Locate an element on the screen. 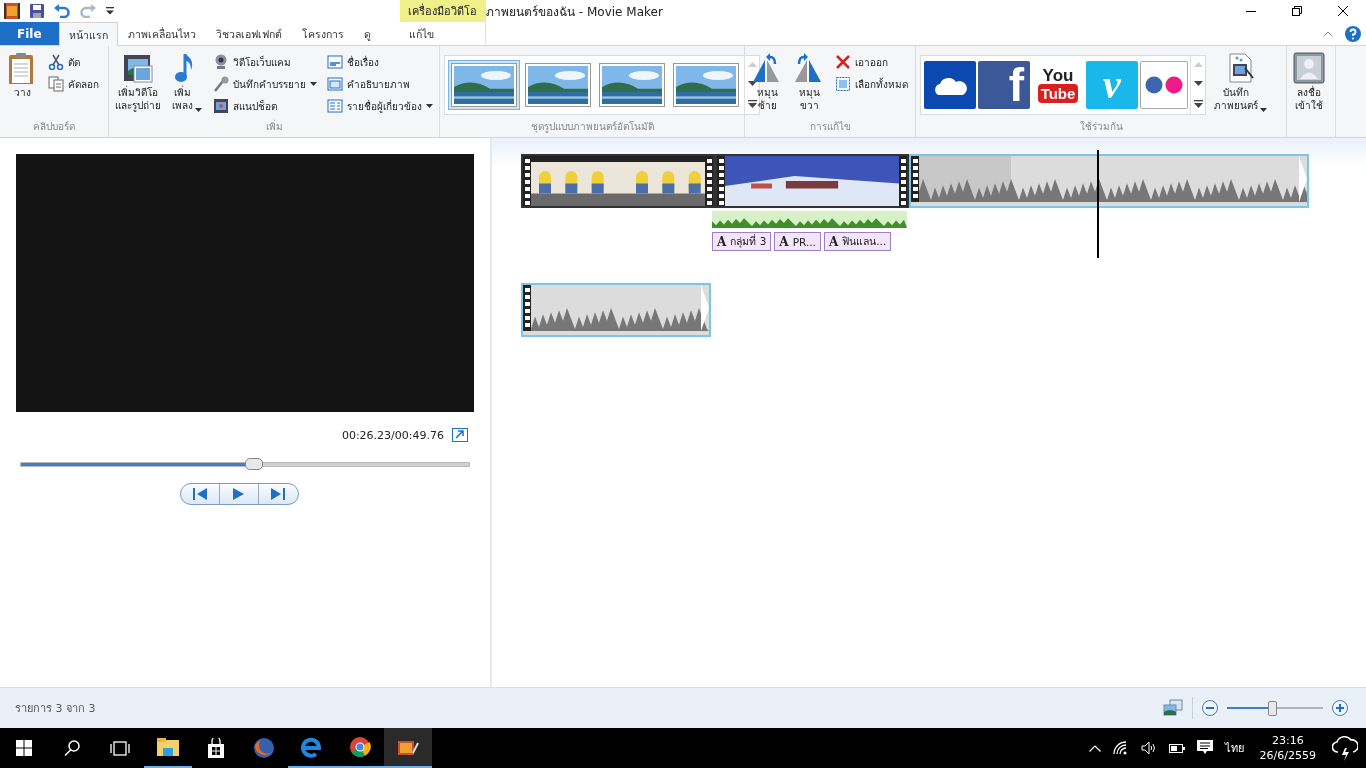 The height and width of the screenshot is (768, 1366). ribbon-button: คัดลอก is located at coordinates (73, 84).